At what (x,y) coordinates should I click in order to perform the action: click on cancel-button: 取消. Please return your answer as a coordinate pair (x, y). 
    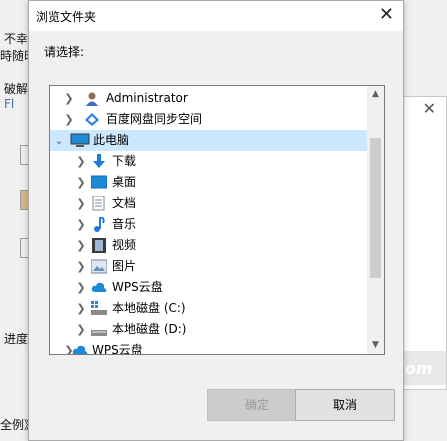
    Looking at the image, I should click on (345, 405).